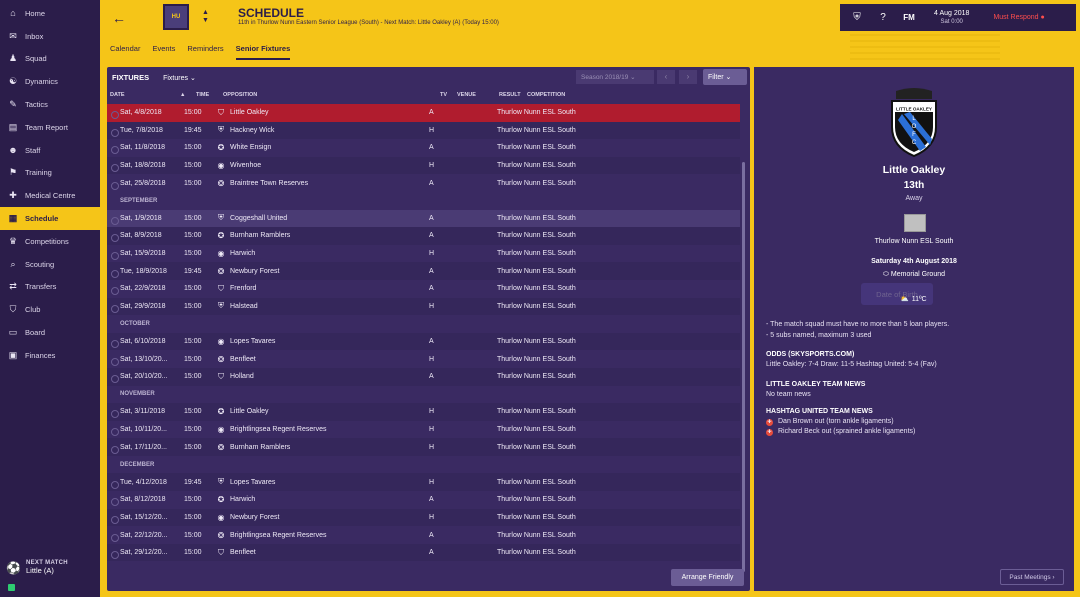 The height and width of the screenshot is (597, 1080). What do you see at coordinates (1032, 577) in the screenshot?
I see `past-meetings-button: Past Meetings ›` at bounding box center [1032, 577].